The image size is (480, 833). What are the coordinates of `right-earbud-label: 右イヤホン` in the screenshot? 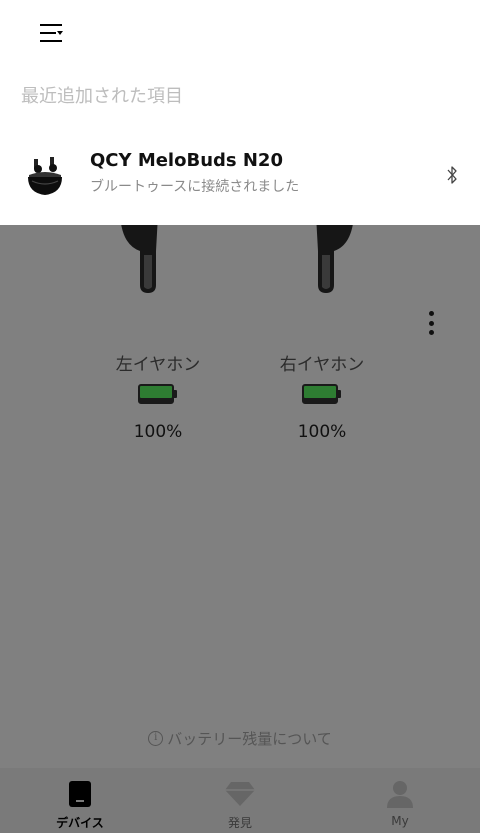 It's located at (322, 365).